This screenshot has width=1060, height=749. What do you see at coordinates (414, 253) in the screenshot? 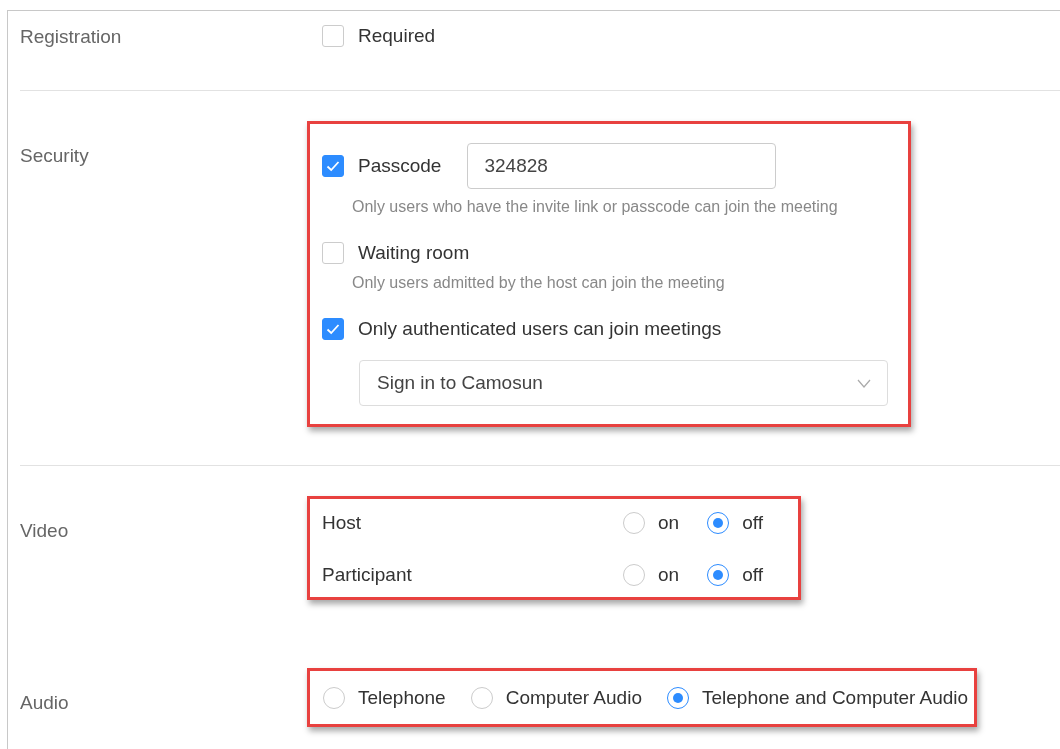
I see `checkbox-label: Waiting room` at bounding box center [414, 253].